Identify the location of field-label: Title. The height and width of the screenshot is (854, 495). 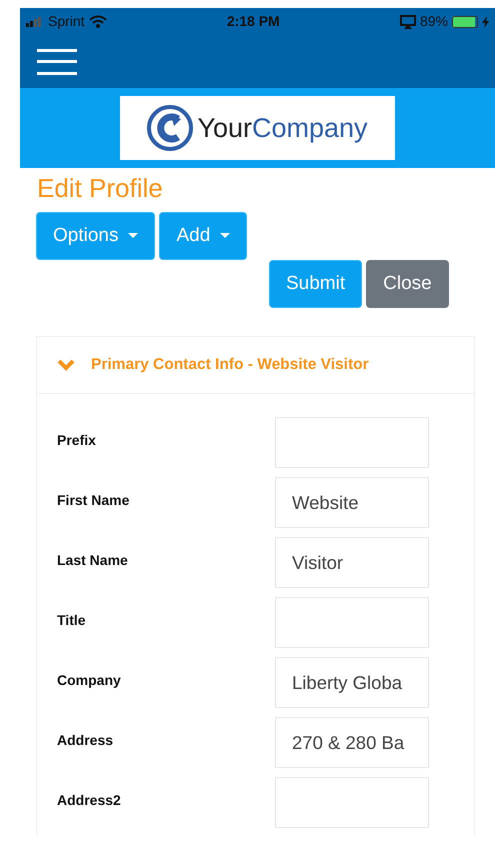
(72, 620).